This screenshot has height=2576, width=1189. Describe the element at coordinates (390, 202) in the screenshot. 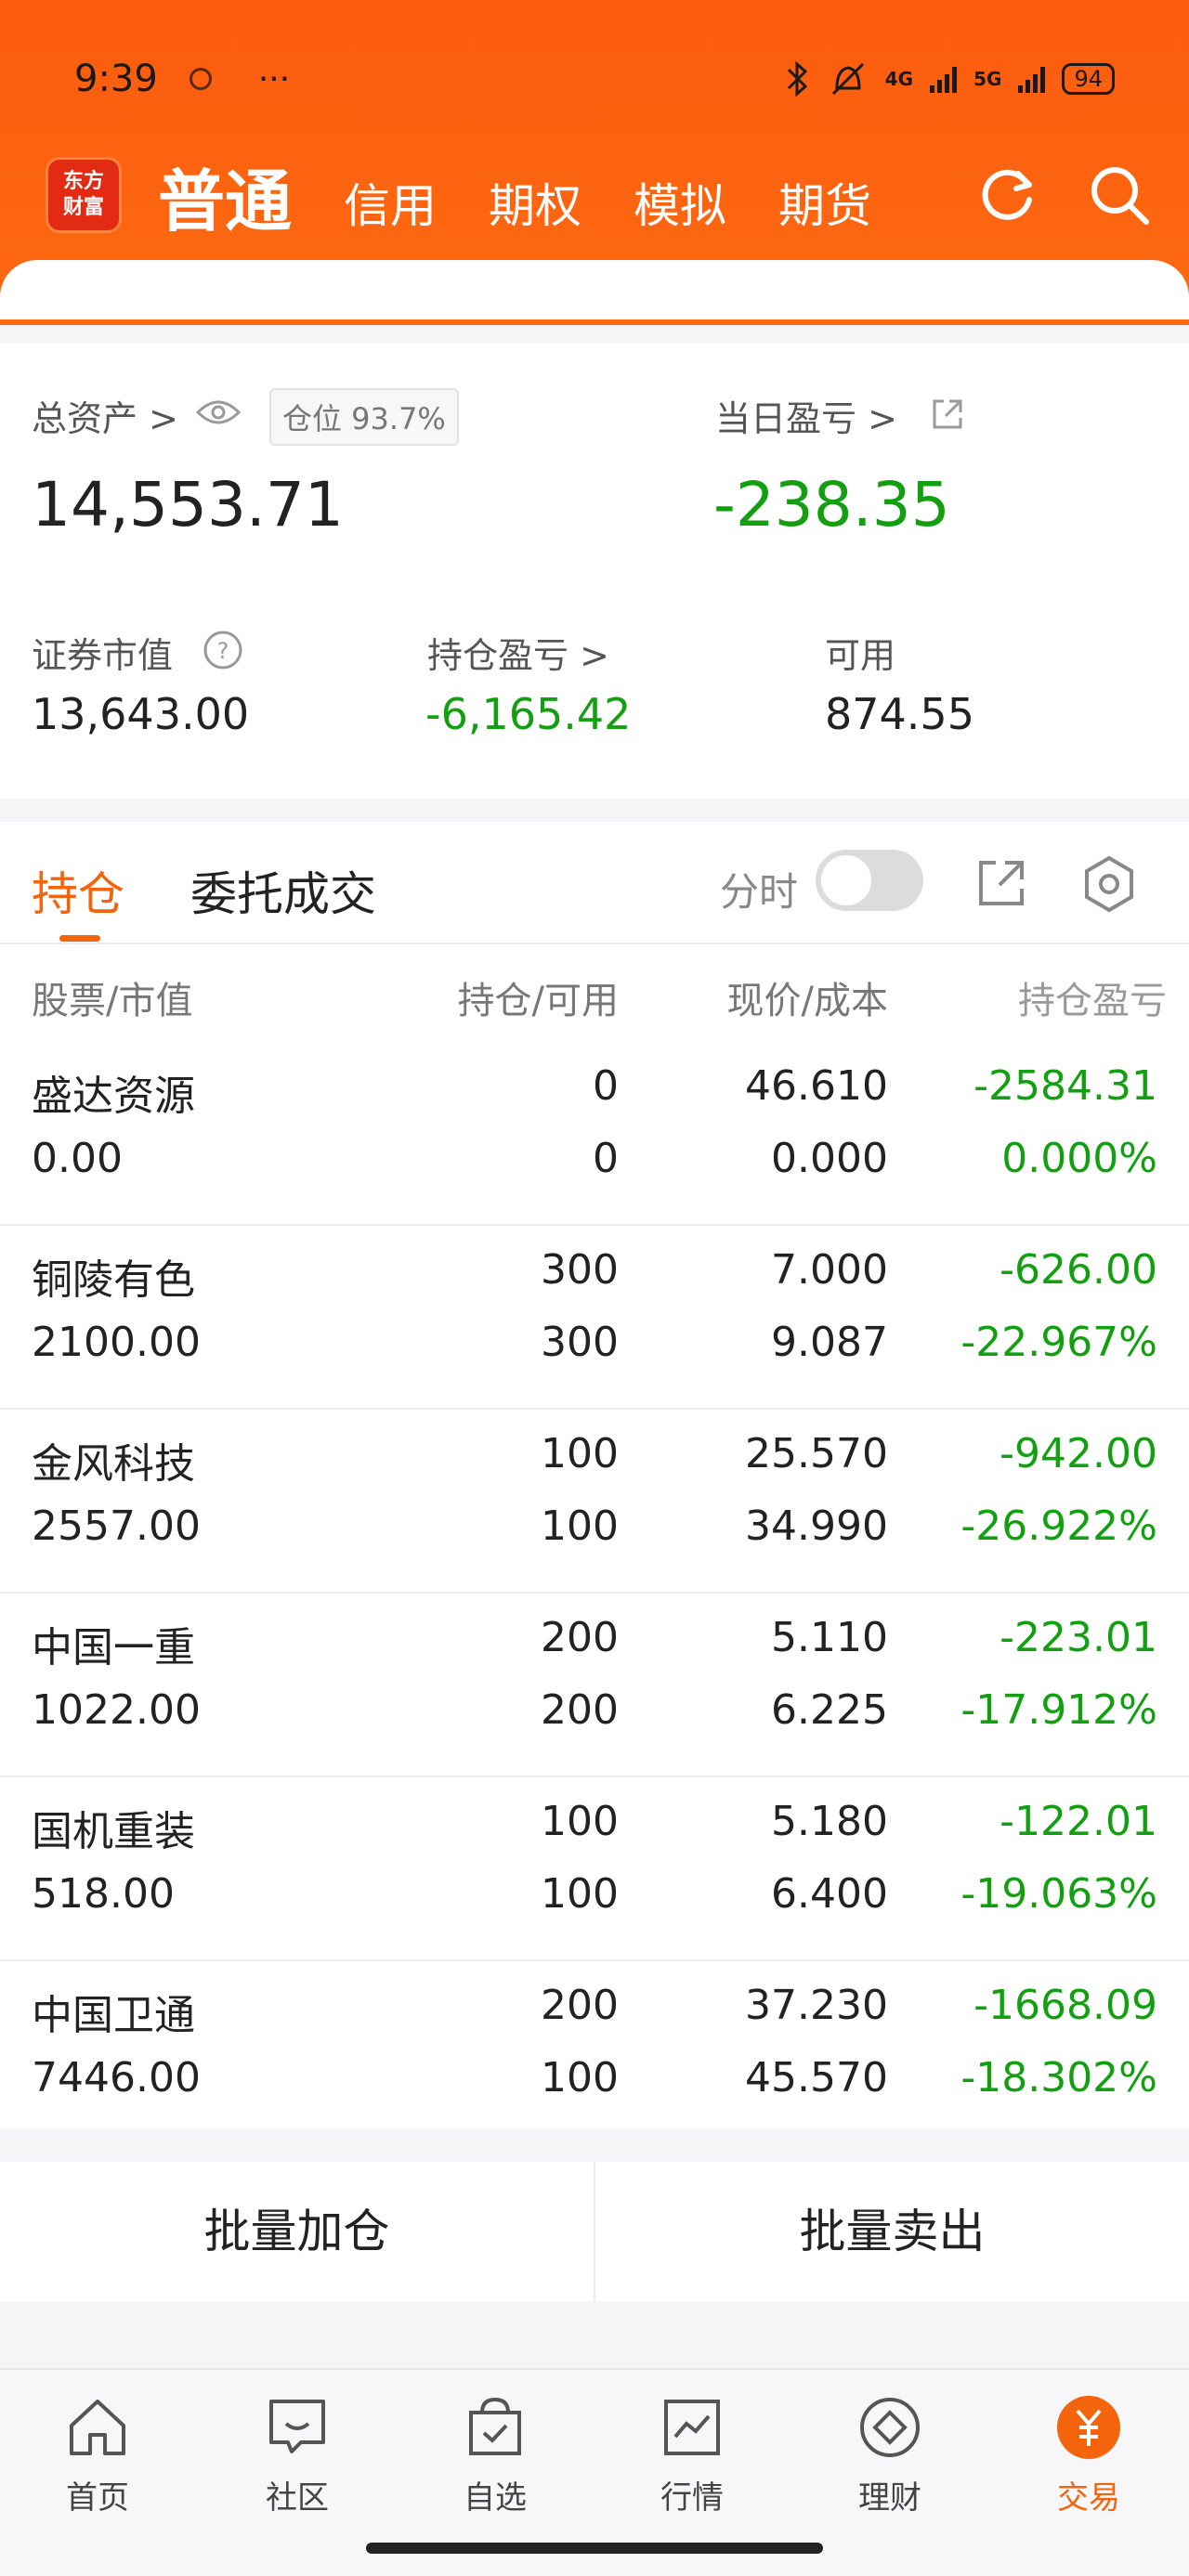

I see `tab-credit: 信用` at that location.